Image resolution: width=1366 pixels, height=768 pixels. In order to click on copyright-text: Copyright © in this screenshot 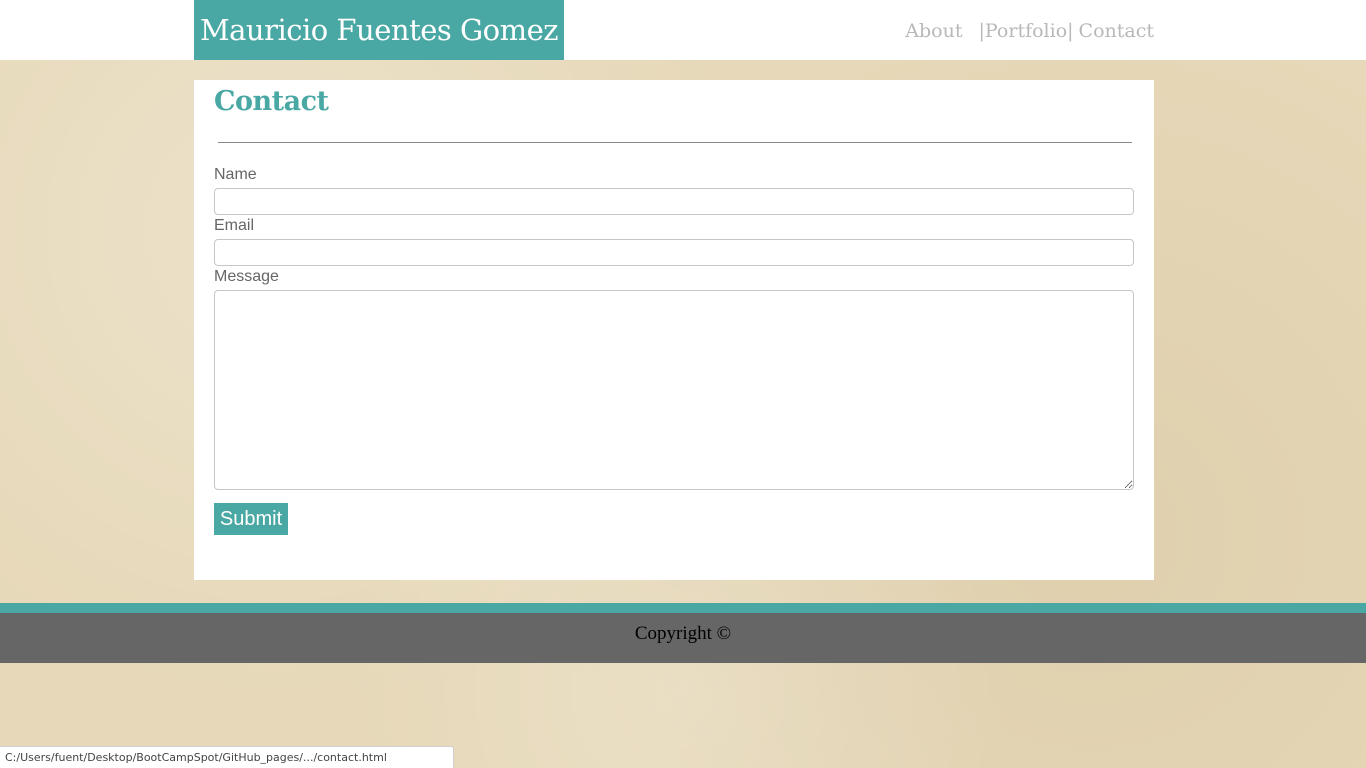, I will do `click(683, 633)`.